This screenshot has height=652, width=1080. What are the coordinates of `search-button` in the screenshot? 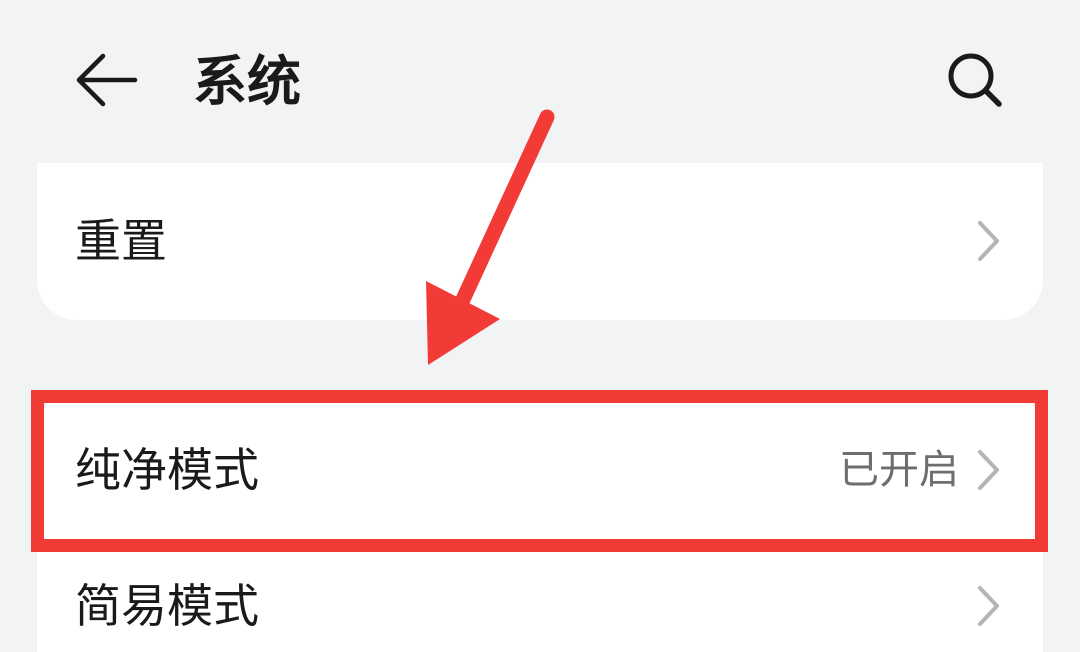 It's located at (975, 80).